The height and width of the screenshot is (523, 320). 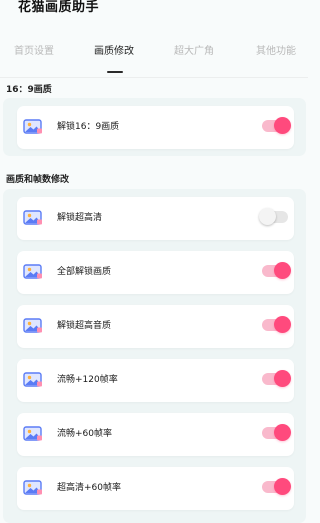 What do you see at coordinates (155, 218) in the screenshot?
I see `setting-row-unlock-uhd: 解锁超高清` at bounding box center [155, 218].